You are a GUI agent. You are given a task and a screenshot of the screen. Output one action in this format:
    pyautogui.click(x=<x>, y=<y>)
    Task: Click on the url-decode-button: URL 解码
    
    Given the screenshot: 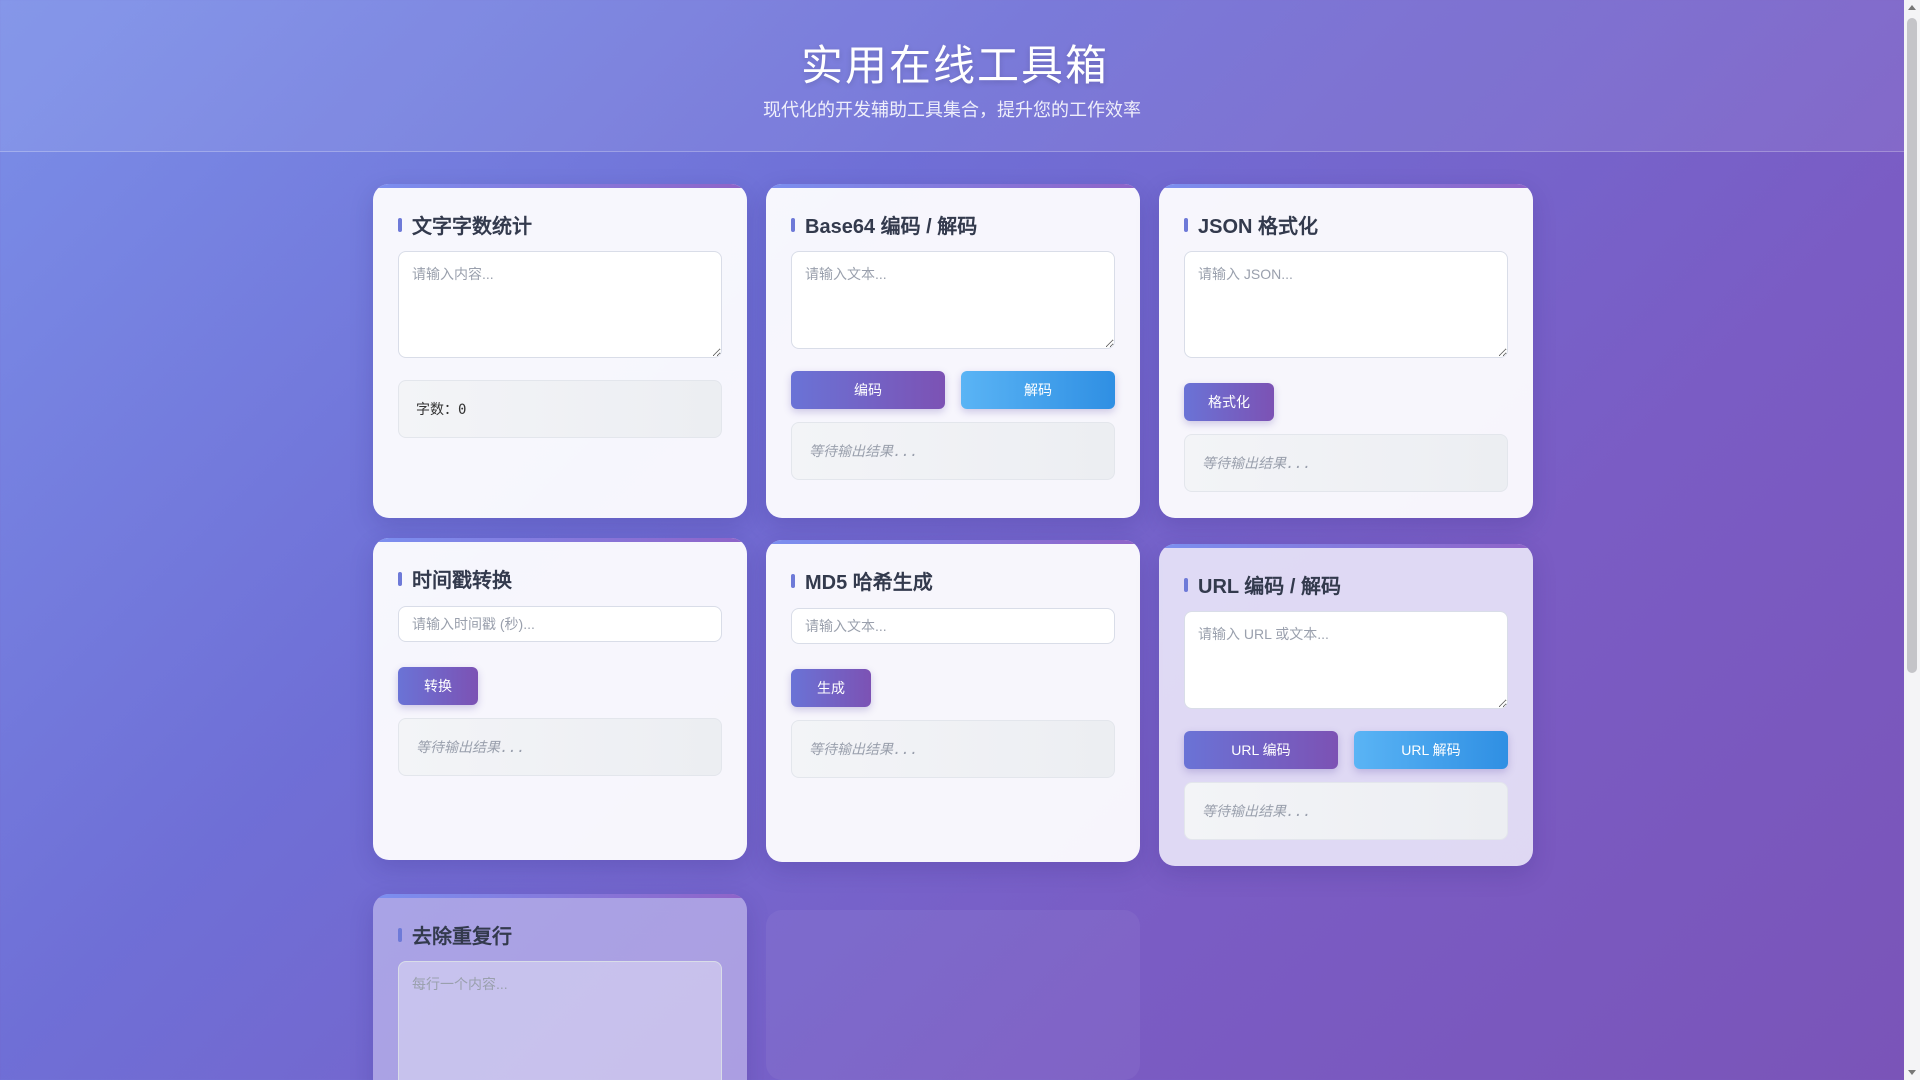 What is the action you would take?
    pyautogui.click(x=1431, y=750)
    